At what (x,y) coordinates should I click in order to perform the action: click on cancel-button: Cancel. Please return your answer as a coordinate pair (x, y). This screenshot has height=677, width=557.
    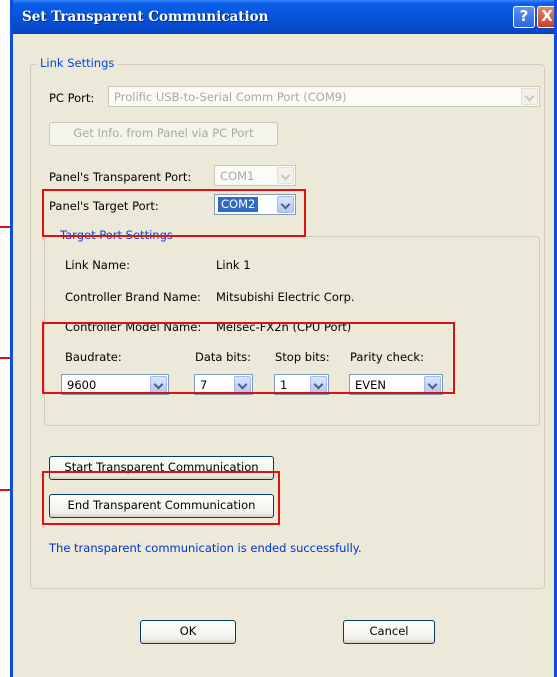
    Looking at the image, I should click on (389, 632).